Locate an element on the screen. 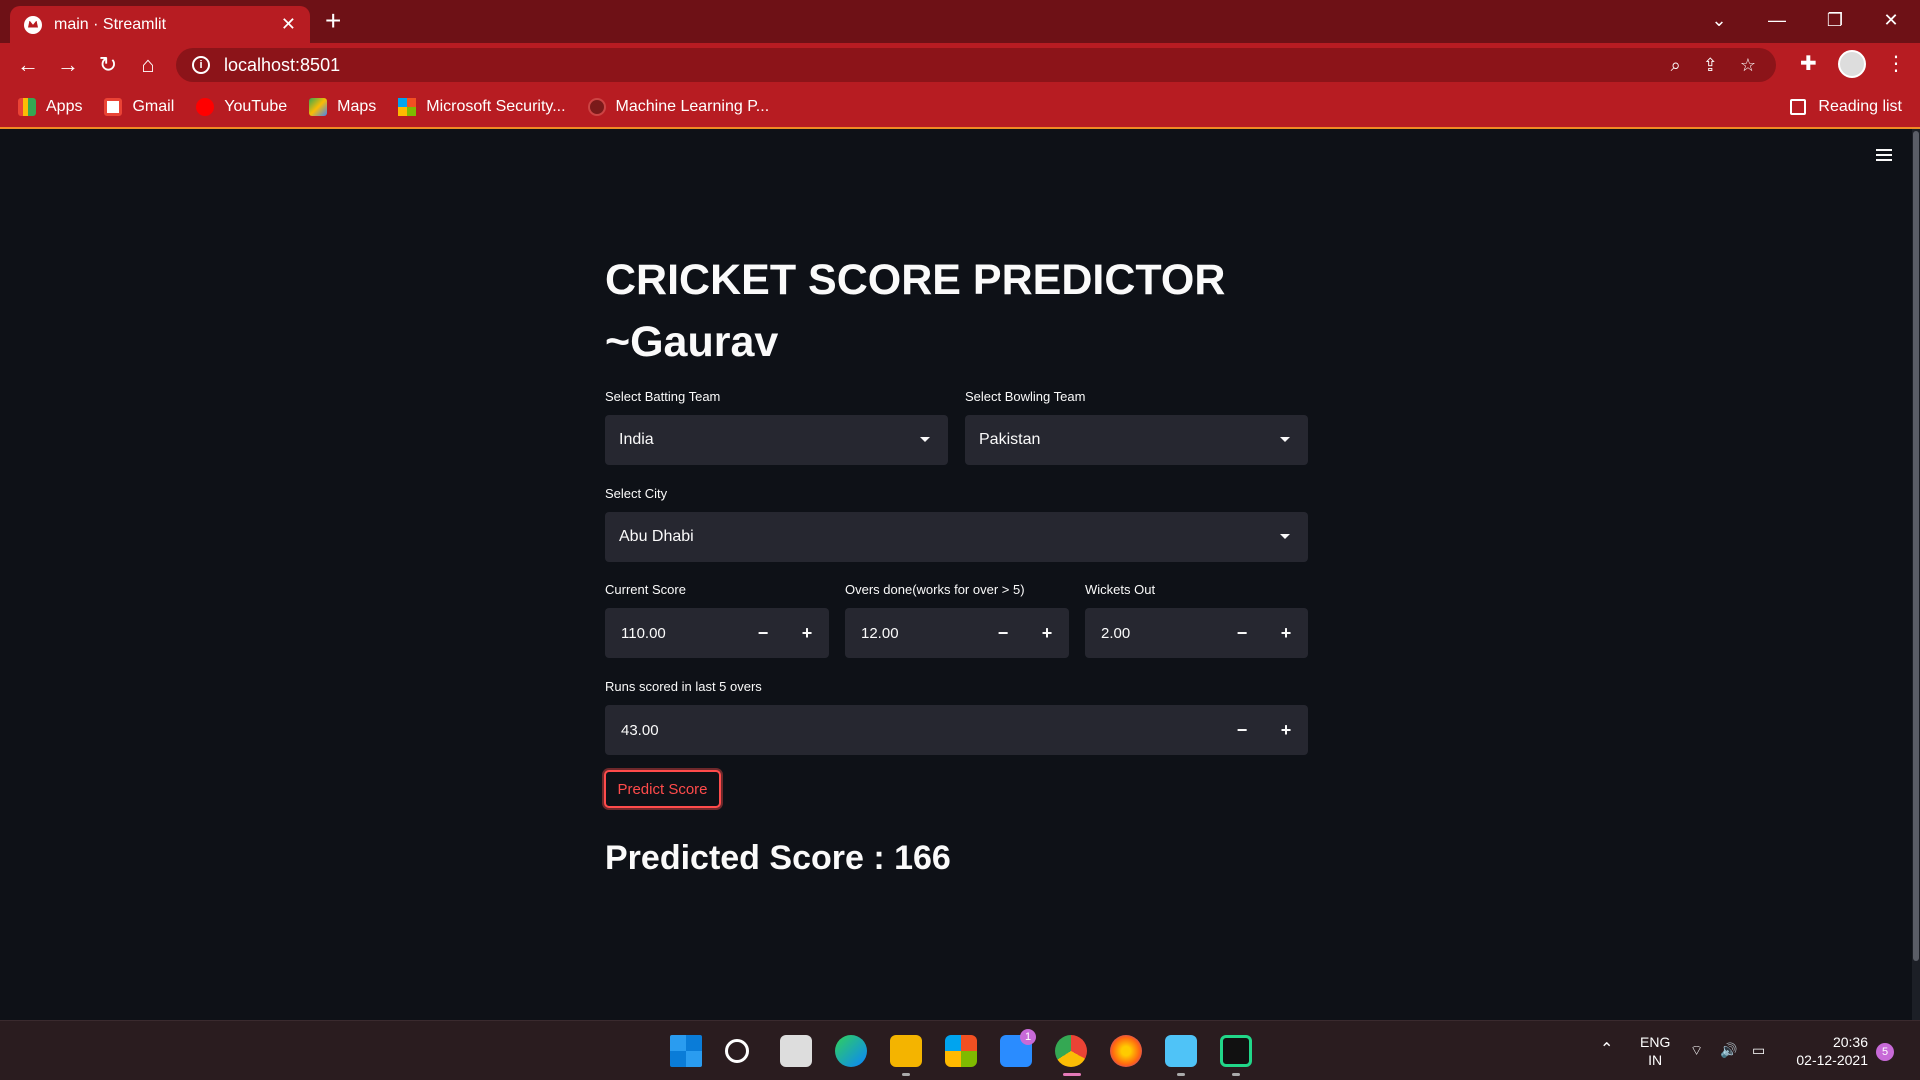  reading-list-icon is located at coordinates (1798, 107).